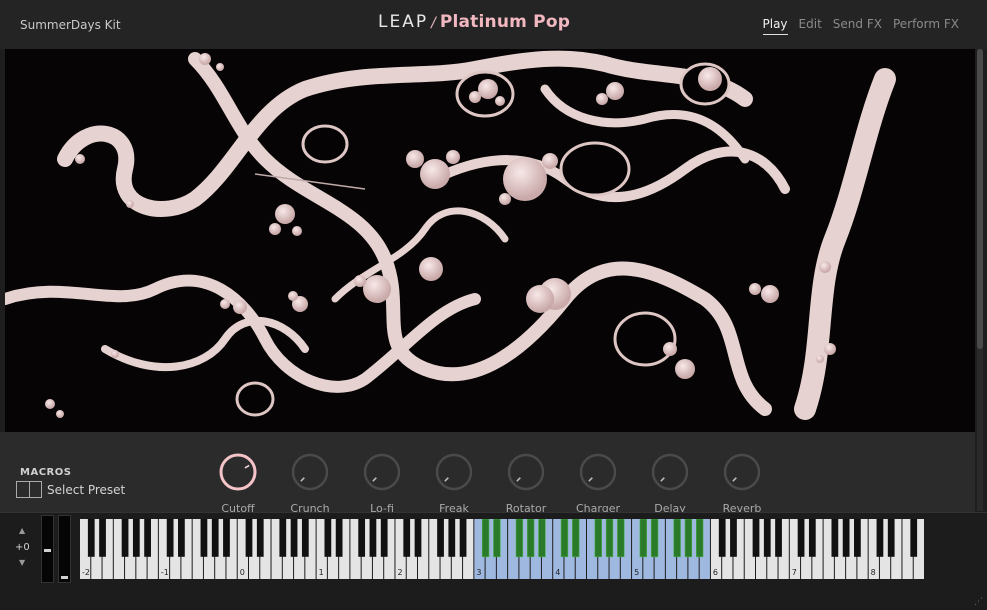  Describe the element at coordinates (454, 472) in the screenshot. I see `knob-dial-freak` at that location.